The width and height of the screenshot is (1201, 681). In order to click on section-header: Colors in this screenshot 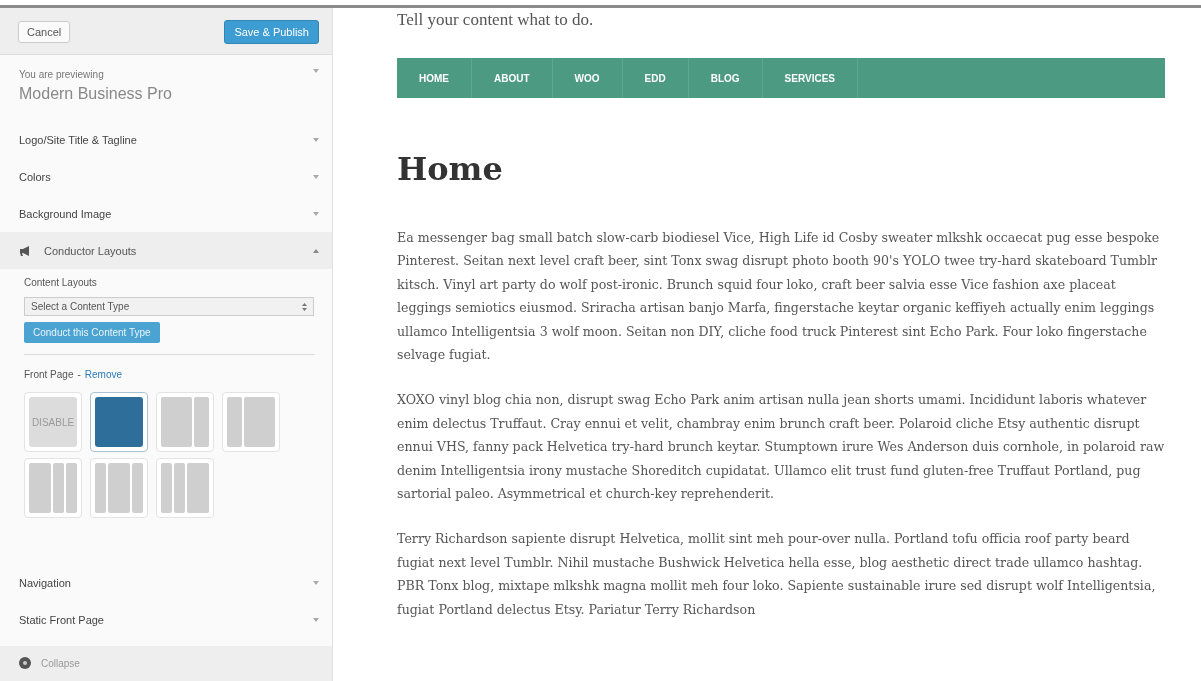, I will do `click(166, 176)`.